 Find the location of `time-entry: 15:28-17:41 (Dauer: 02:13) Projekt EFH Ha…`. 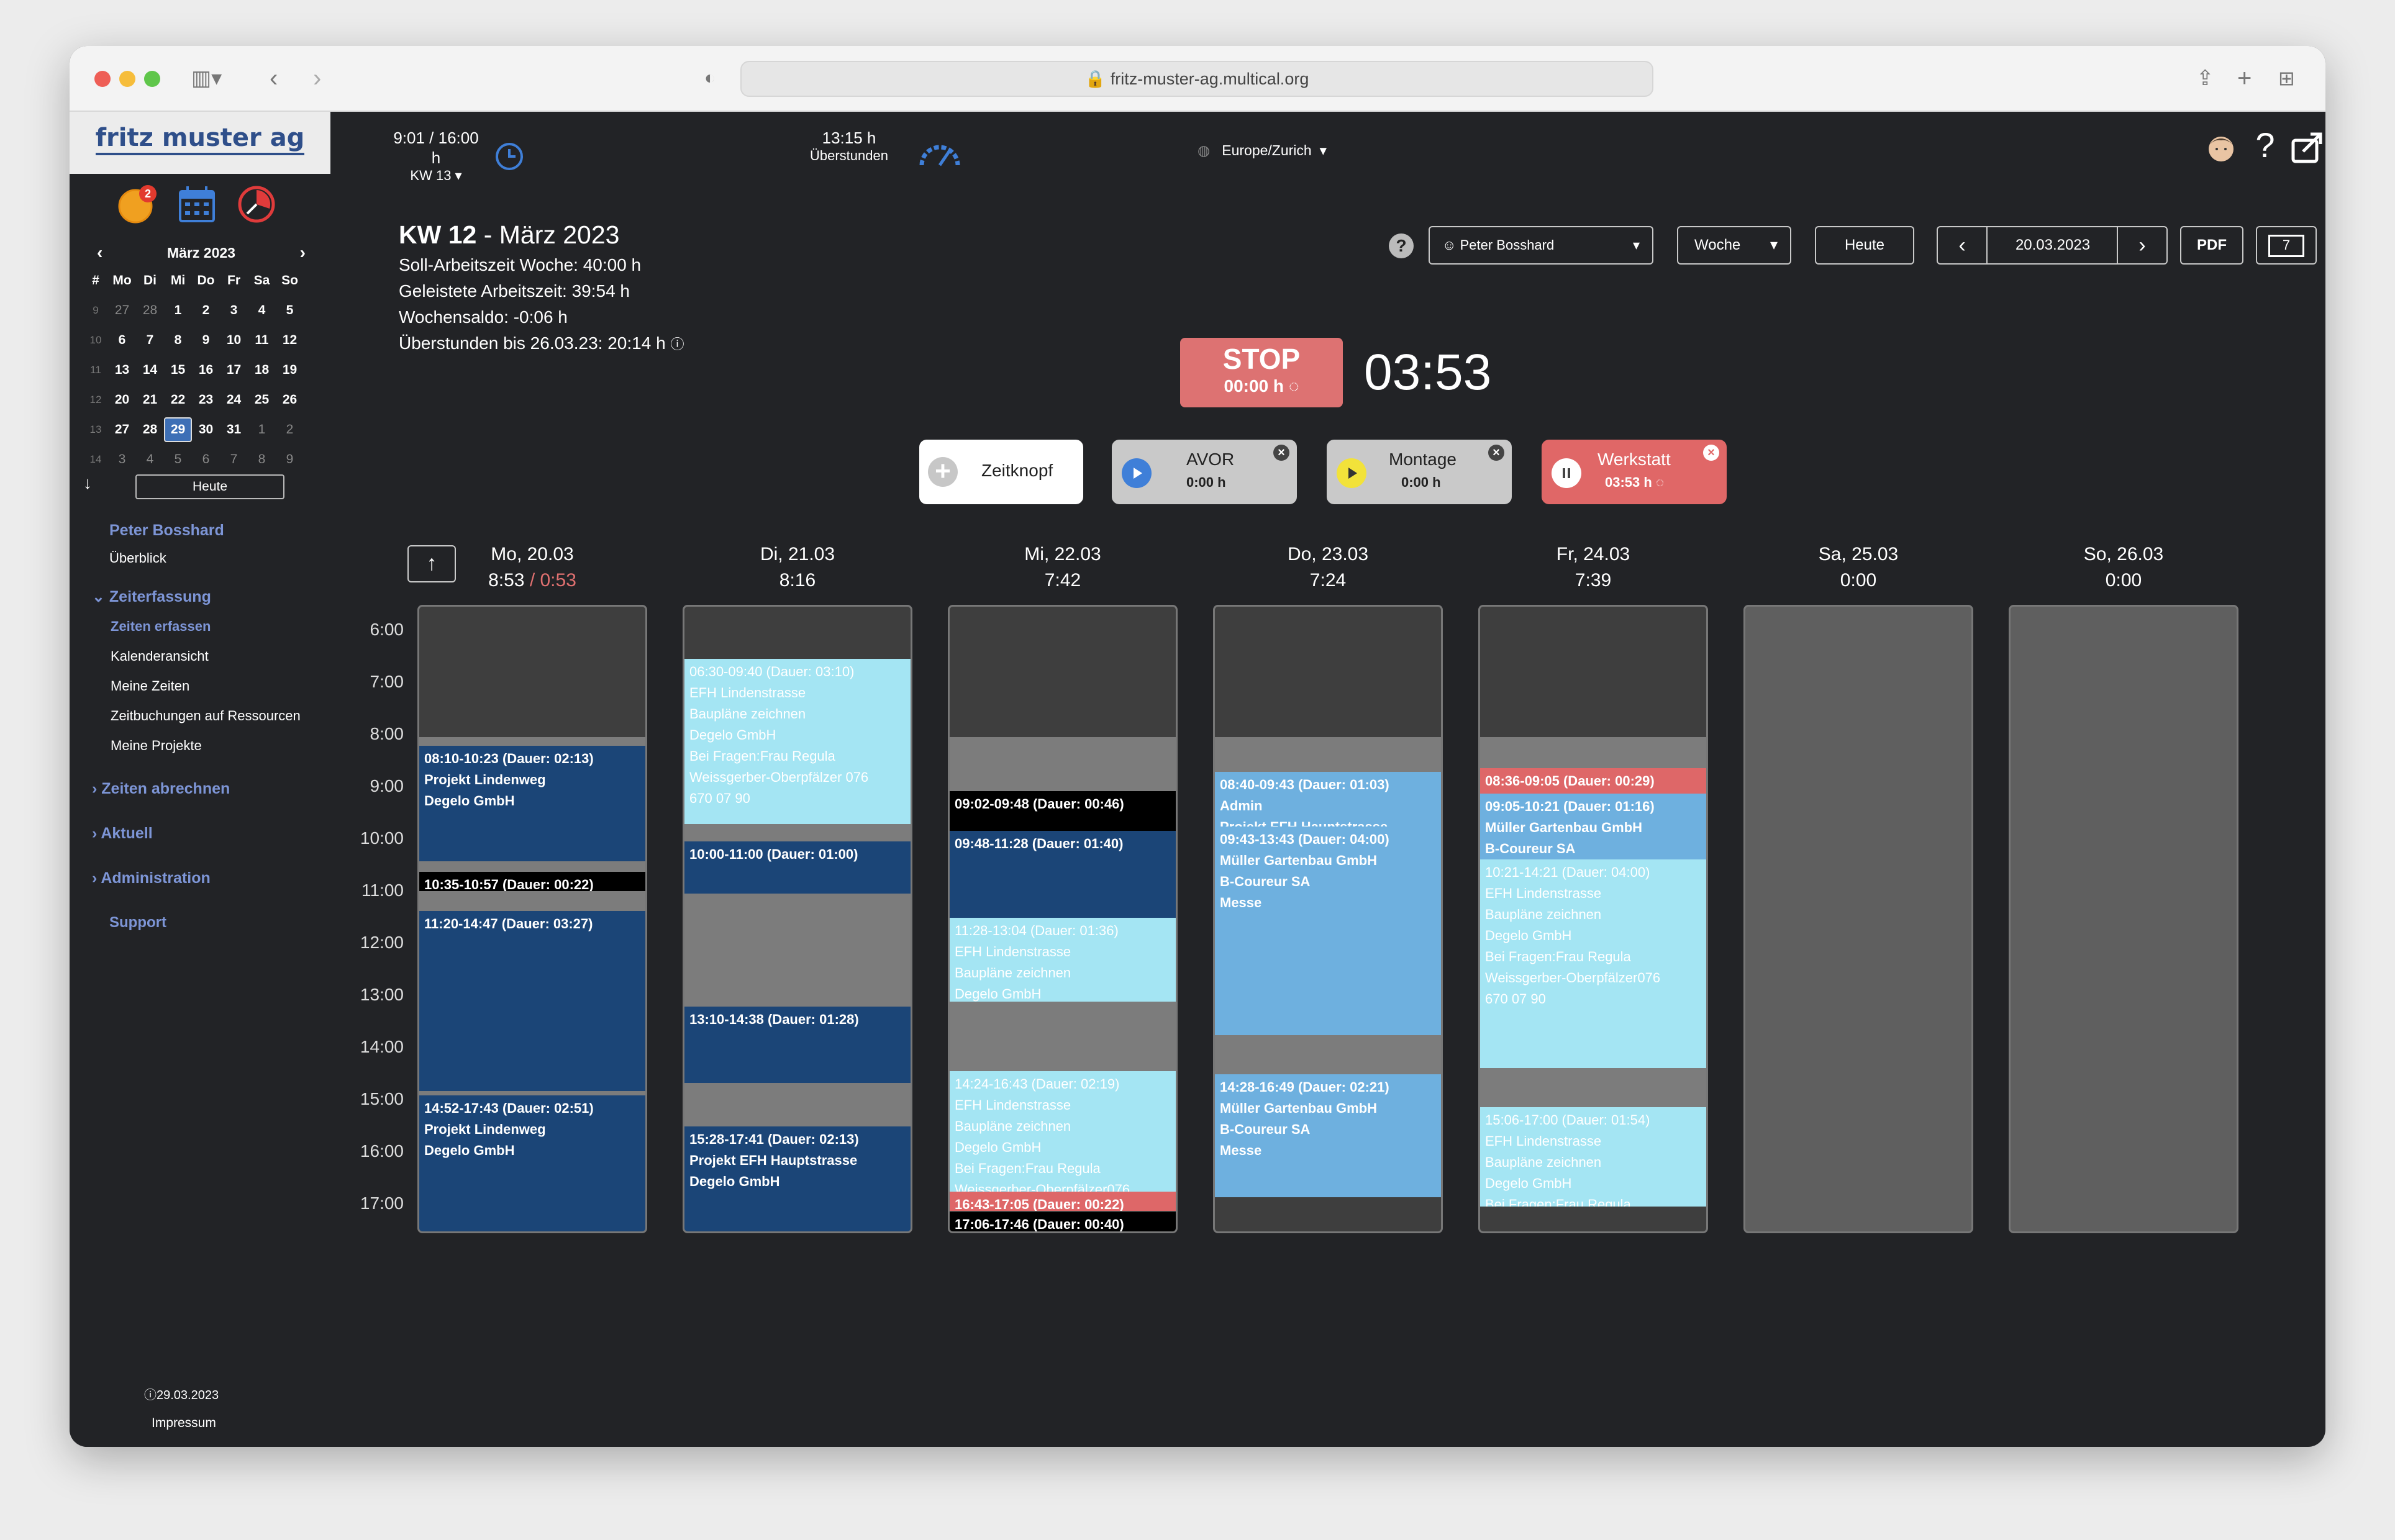

time-entry: 15:28-17:41 (Dauer: 02:13) Projekt EFH Ha… is located at coordinates (797, 1178).